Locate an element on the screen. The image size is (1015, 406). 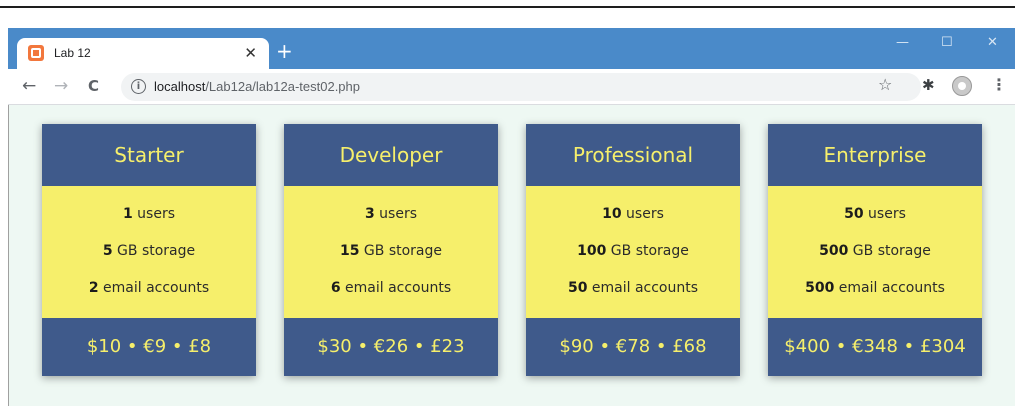
feature-storage: 100 GB storage is located at coordinates (633, 251).